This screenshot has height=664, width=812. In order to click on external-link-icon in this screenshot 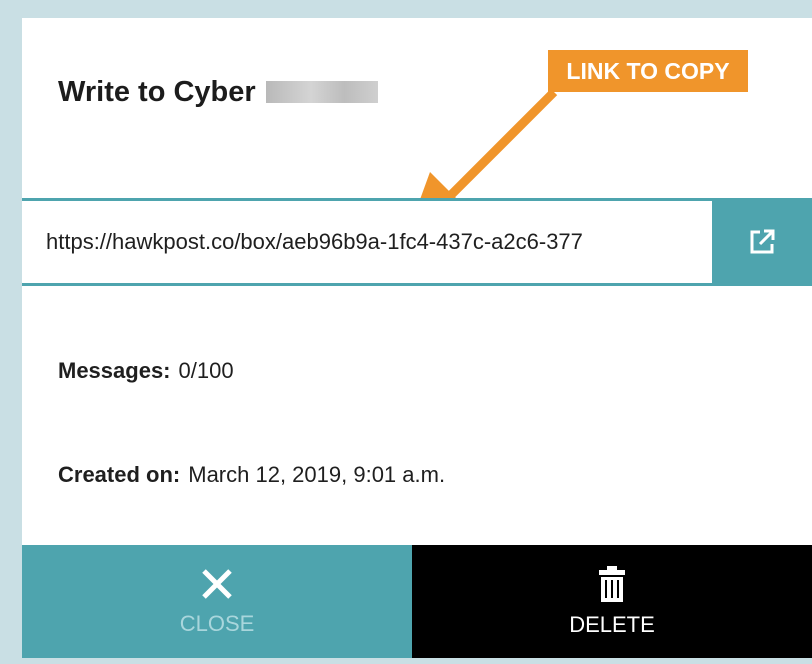, I will do `click(762, 241)`.